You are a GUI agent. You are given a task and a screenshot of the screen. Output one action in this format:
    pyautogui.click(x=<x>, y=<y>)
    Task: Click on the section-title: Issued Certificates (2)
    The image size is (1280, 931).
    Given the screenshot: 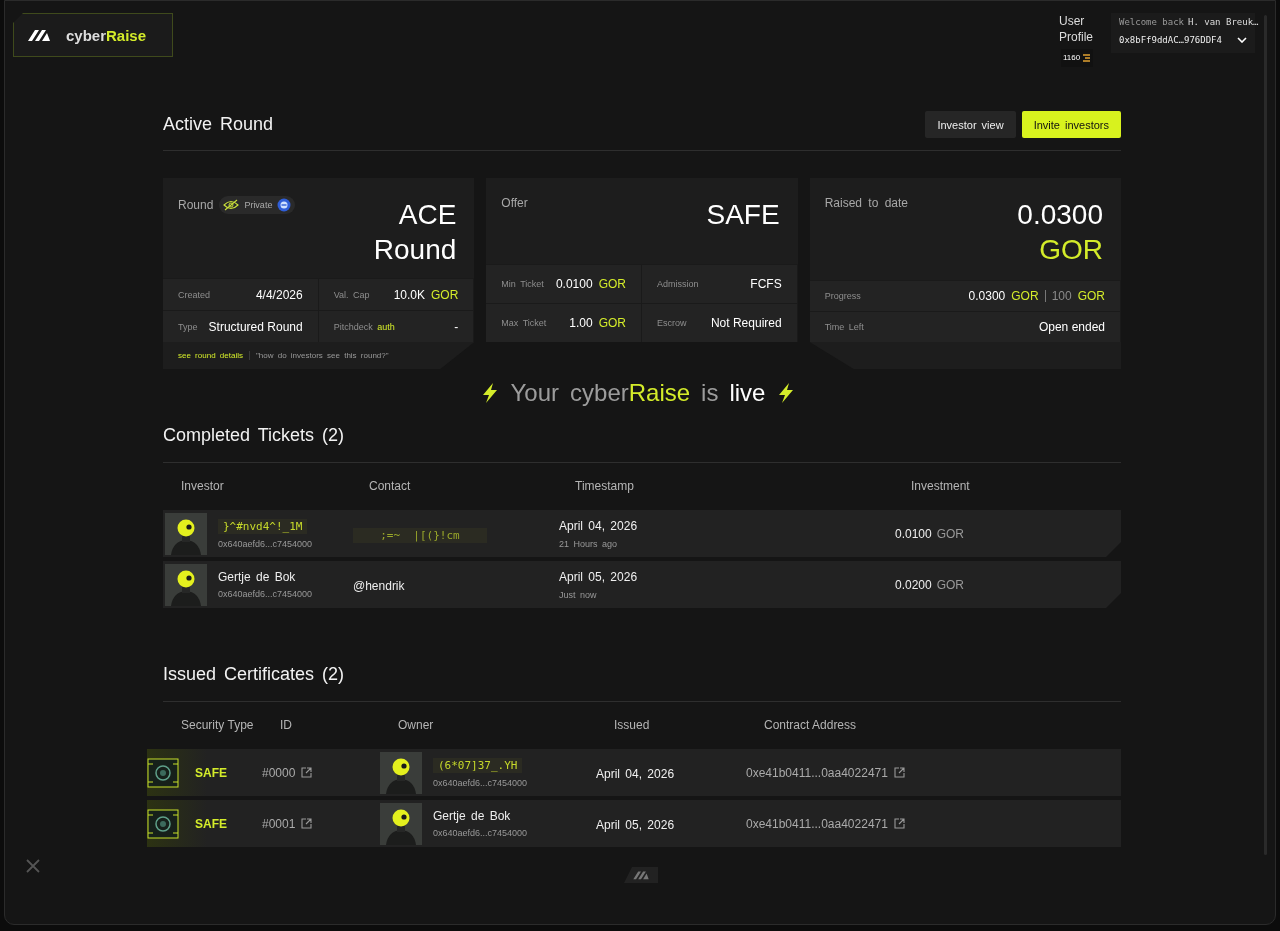 What is the action you would take?
    pyautogui.click(x=642, y=683)
    